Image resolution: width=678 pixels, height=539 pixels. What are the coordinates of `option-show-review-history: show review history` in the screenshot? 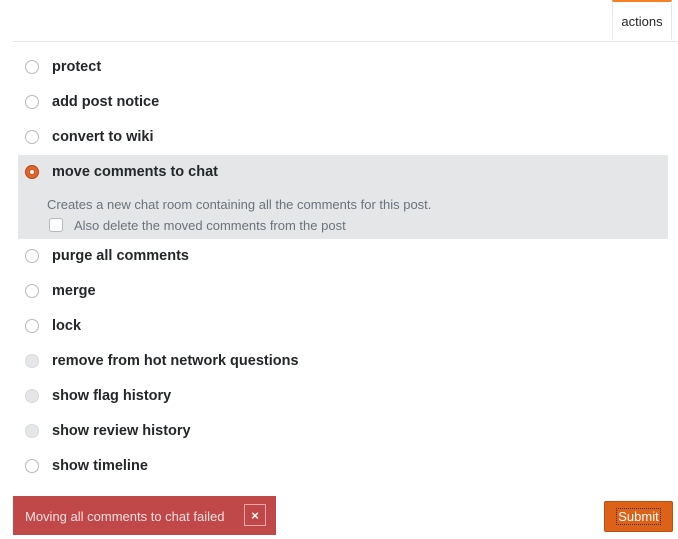 It's located at (343, 431).